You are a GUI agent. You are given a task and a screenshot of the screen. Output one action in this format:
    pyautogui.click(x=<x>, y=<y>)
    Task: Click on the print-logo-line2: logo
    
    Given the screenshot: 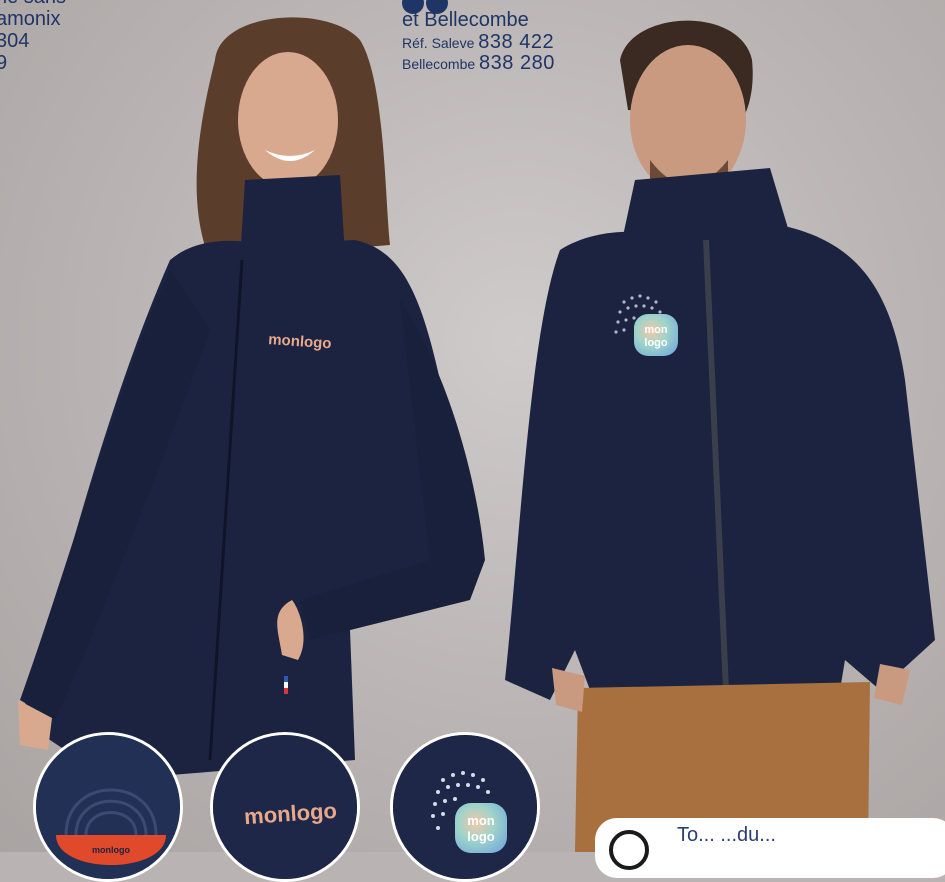 What is the action you would take?
    pyautogui.click(x=480, y=836)
    